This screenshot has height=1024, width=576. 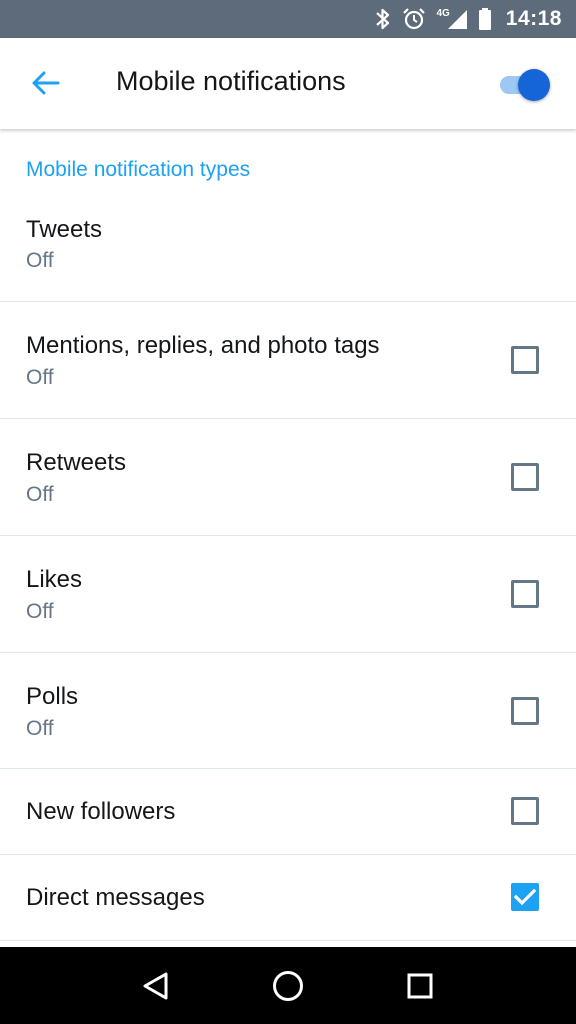 What do you see at coordinates (525, 711) in the screenshot?
I see `checkbox-polls` at bounding box center [525, 711].